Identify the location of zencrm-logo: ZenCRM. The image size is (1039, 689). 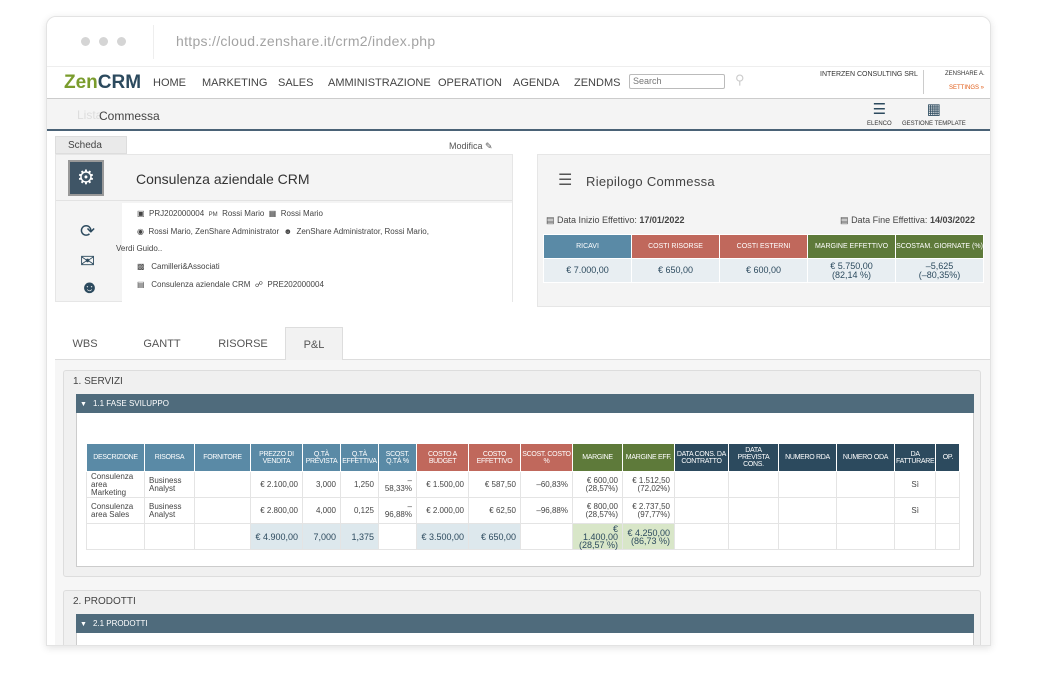
(102, 83).